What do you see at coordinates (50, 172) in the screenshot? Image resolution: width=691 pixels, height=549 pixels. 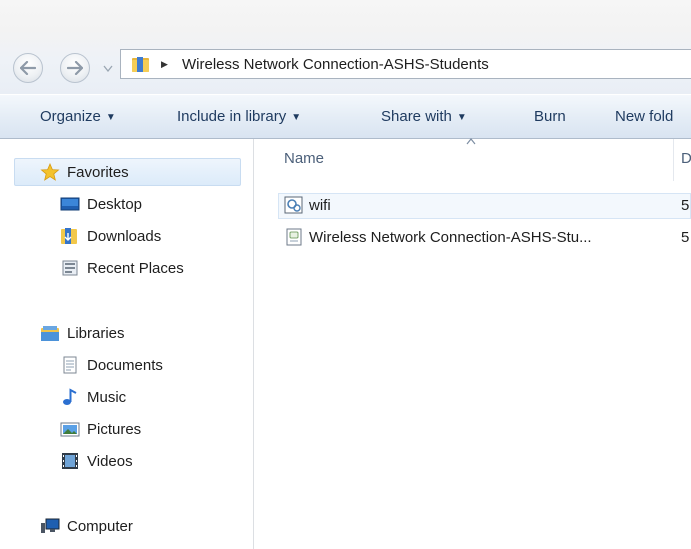 I see `star-icon` at bounding box center [50, 172].